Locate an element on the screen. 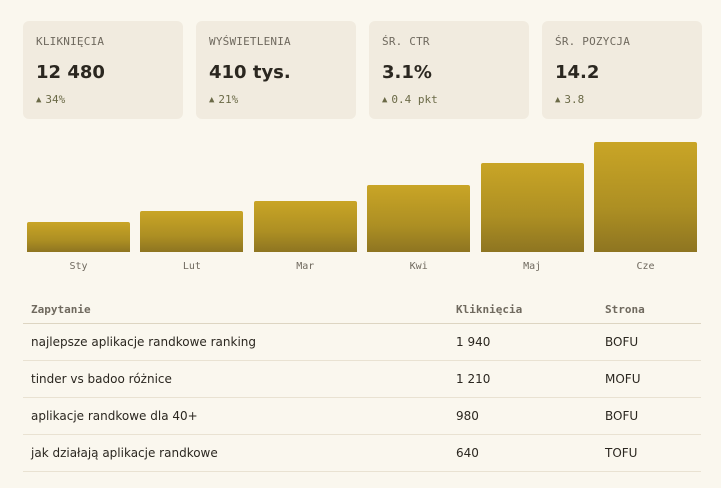  clicks-cell: 980 is located at coordinates (467, 416).